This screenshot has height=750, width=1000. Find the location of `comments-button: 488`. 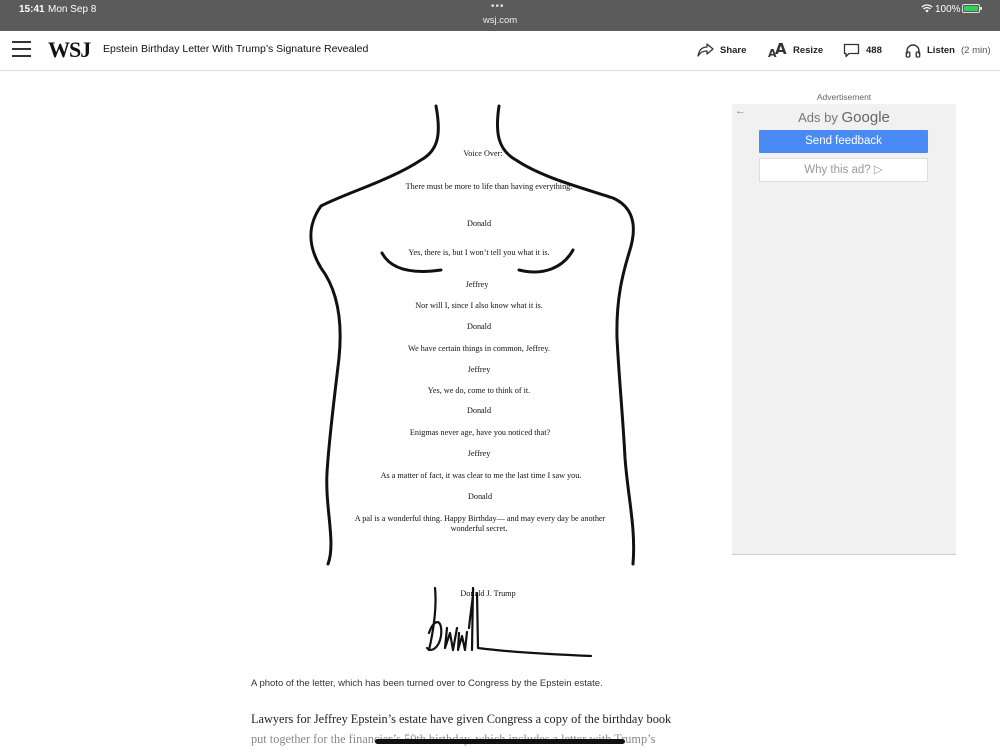

comments-button: 488 is located at coordinates (862, 50).